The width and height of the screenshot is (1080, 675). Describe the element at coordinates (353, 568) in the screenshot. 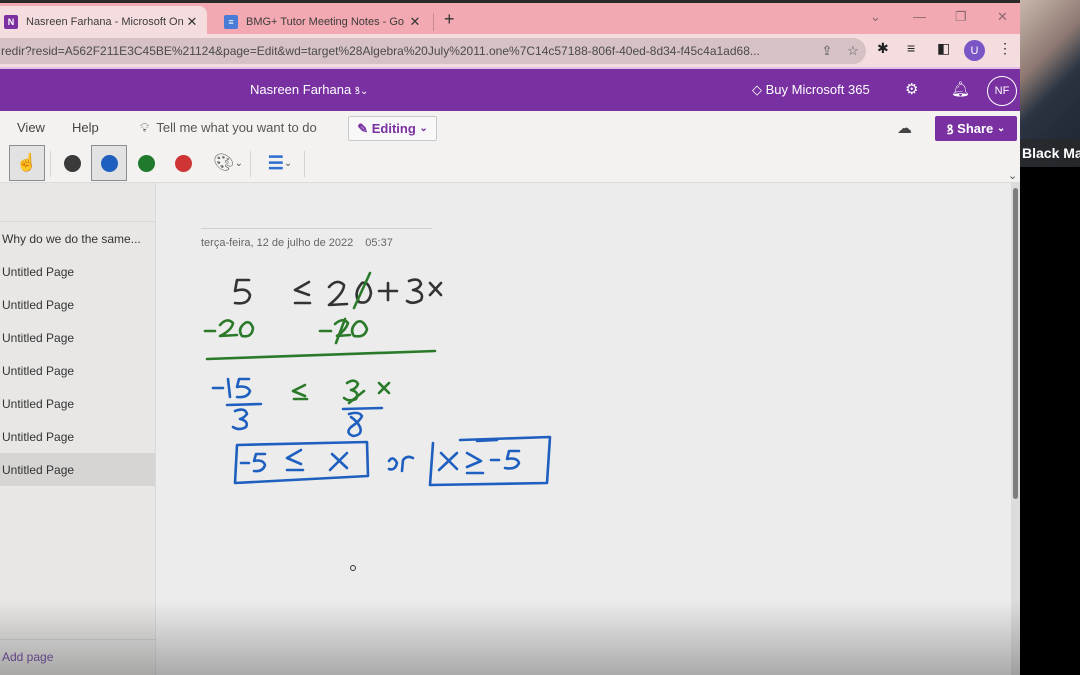

I see `pen-cursor` at that location.